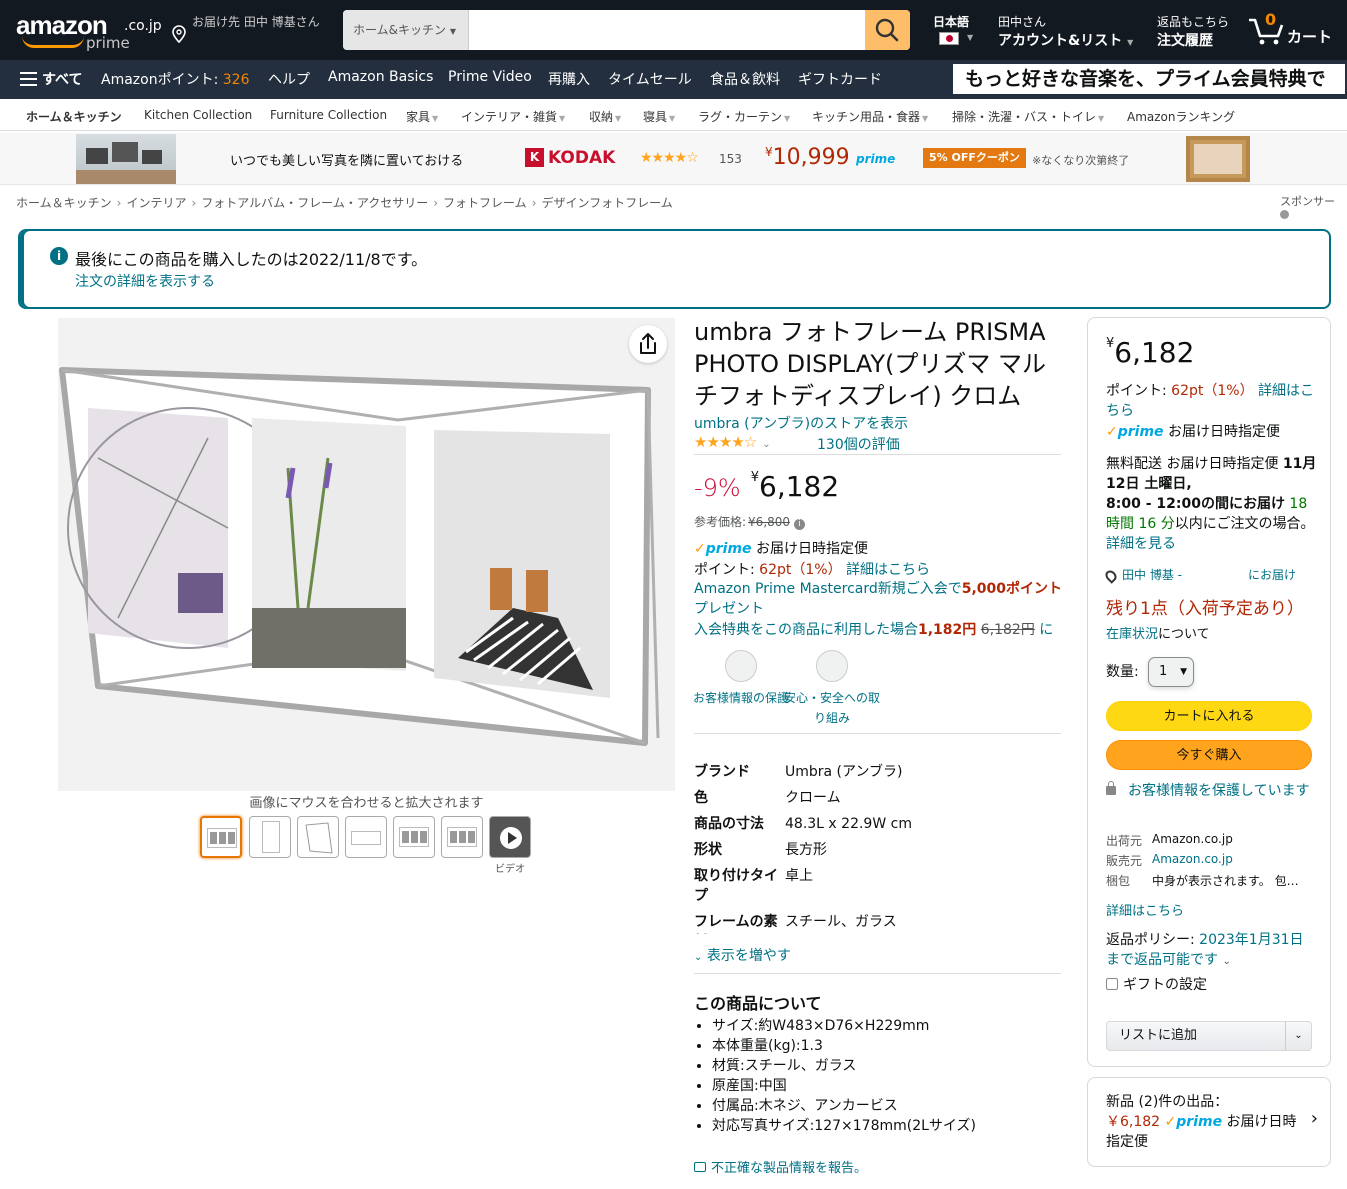 The image size is (1347, 1189). Describe the element at coordinates (510, 837) in the screenshot. I see `thumbnail-video` at that location.